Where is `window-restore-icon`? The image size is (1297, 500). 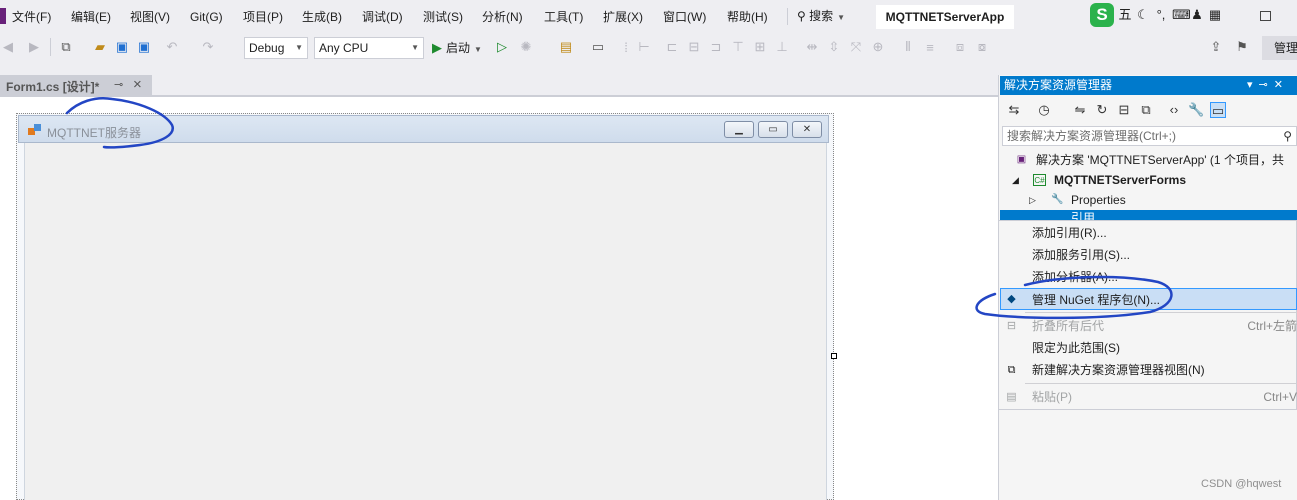 window-restore-icon is located at coordinates (1265, 16).